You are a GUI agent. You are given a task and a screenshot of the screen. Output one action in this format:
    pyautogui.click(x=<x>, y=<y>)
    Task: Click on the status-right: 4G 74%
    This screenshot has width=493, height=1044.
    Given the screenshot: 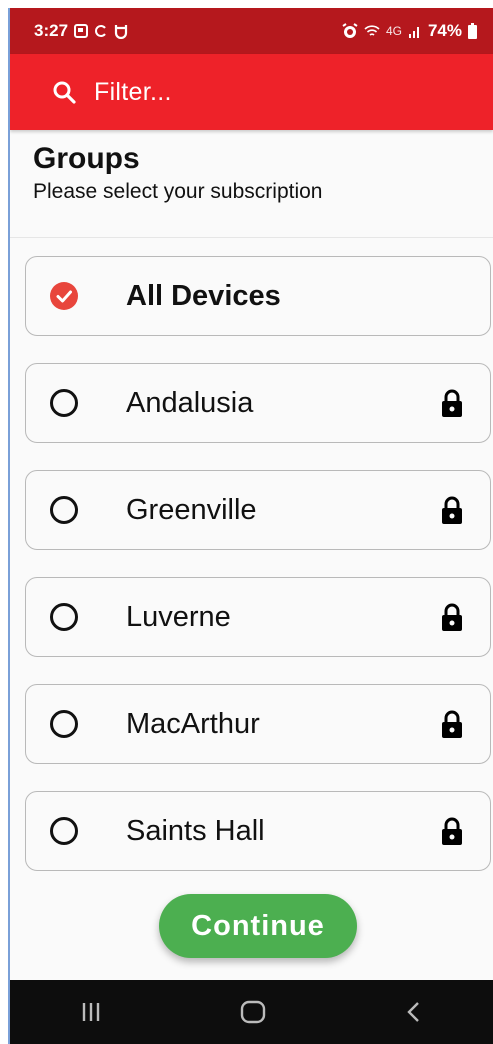 What is the action you would take?
    pyautogui.click(x=409, y=31)
    